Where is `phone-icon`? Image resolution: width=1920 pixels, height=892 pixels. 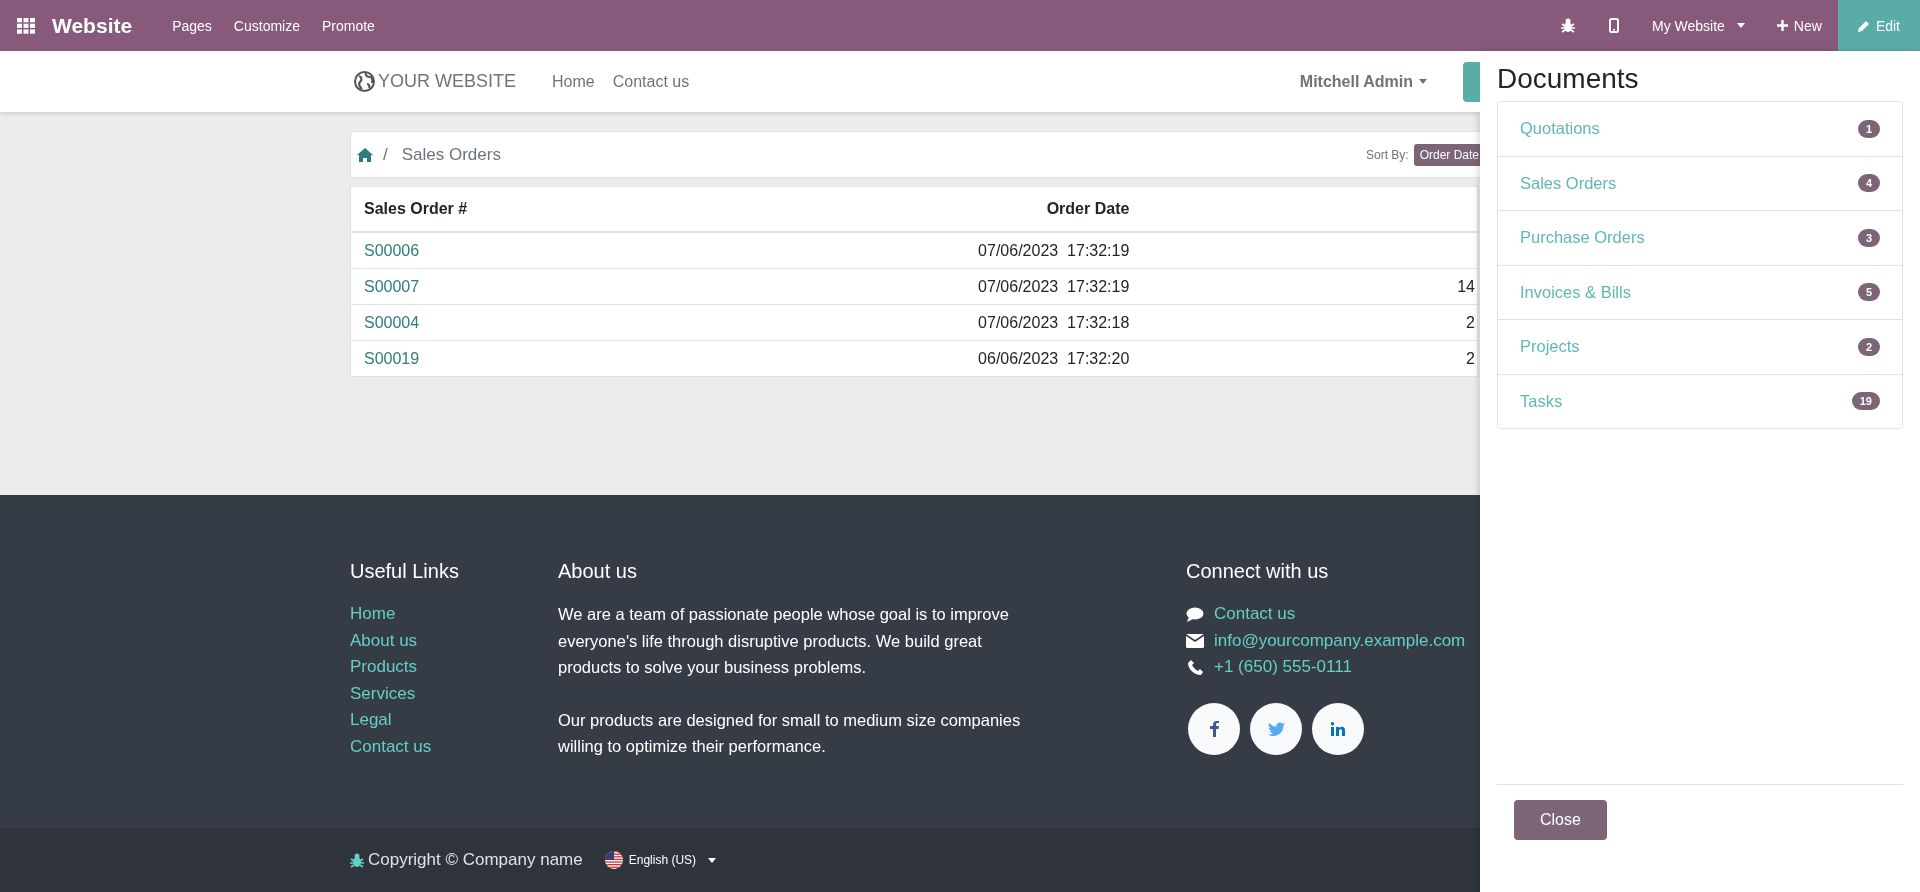
phone-icon is located at coordinates (1195, 667).